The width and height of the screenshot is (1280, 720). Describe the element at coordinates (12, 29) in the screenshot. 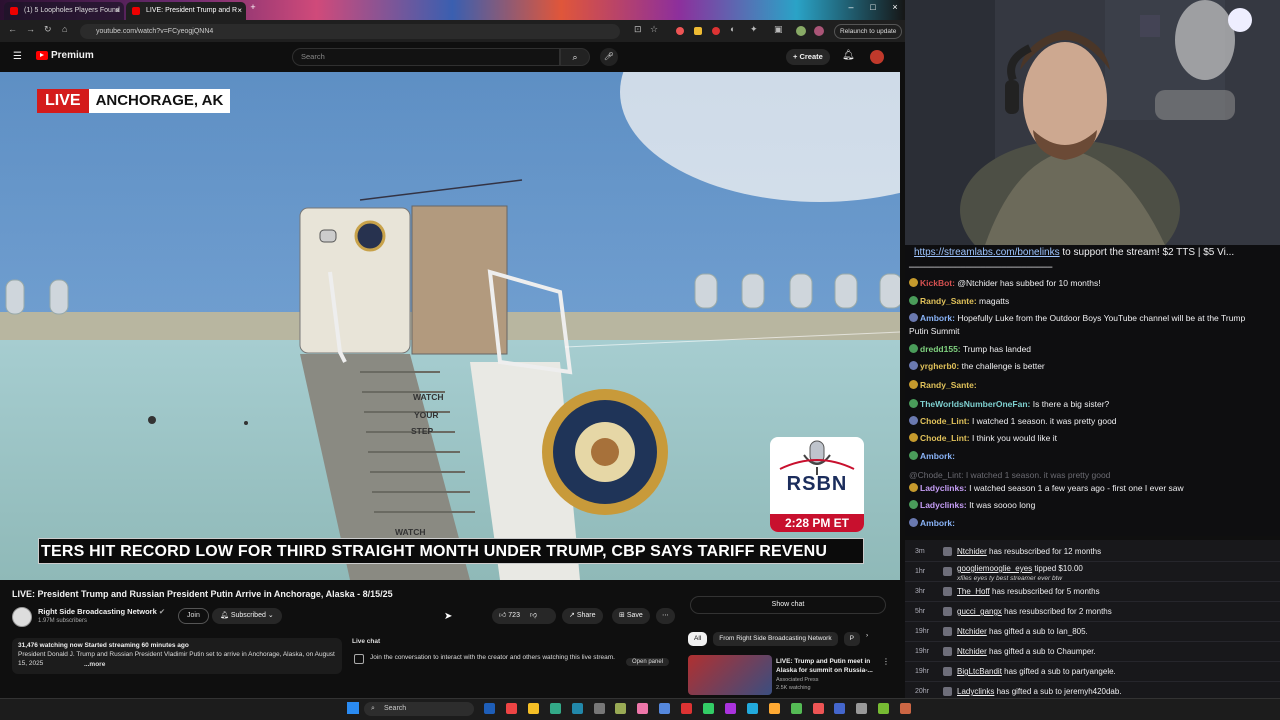

I see `back-icon: ←` at that location.